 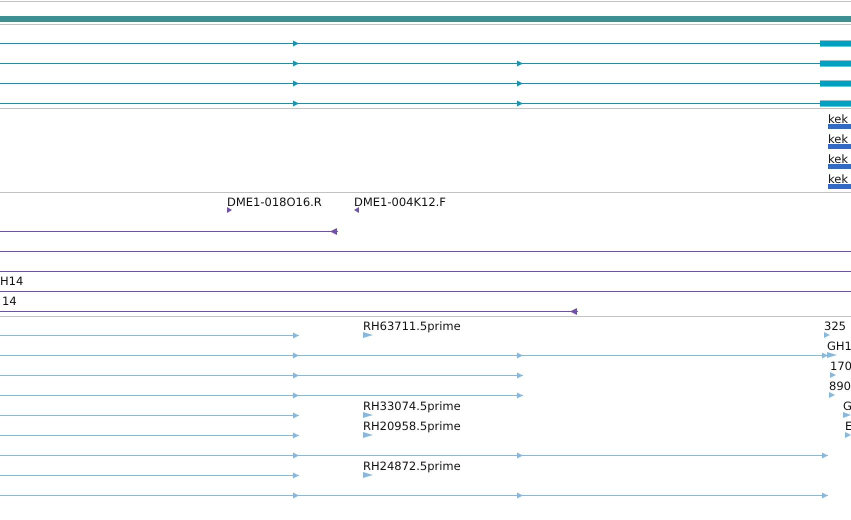 I want to click on feature-label: GH1, so click(x=839, y=346).